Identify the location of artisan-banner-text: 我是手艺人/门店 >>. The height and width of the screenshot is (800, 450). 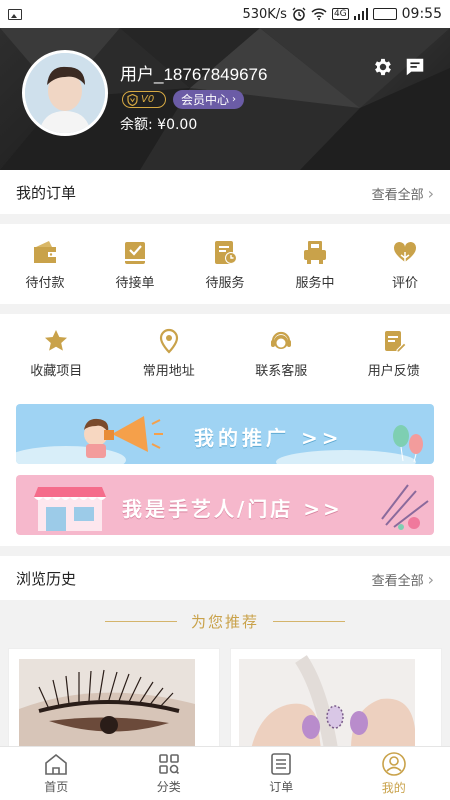
(232, 509).